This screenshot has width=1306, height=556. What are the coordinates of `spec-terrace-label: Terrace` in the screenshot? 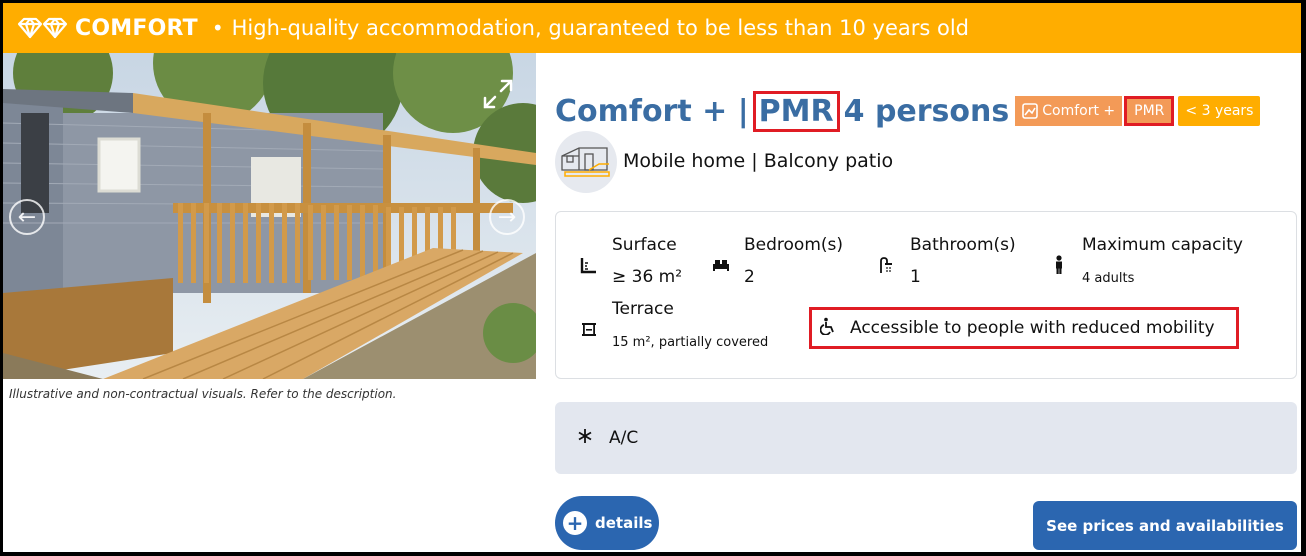 It's located at (643, 309).